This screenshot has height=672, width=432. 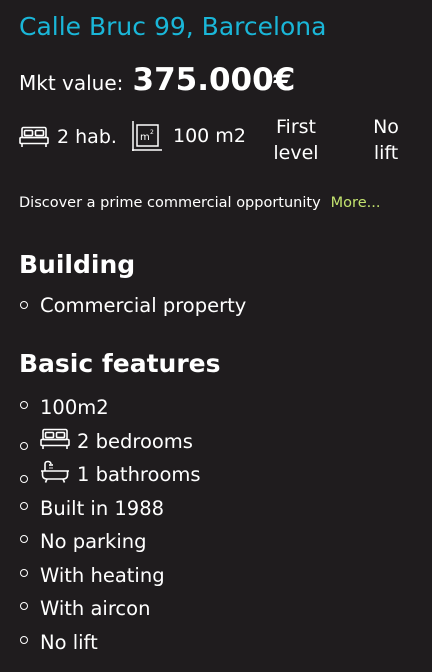 I want to click on svg-text: m, so click(x=145, y=137).